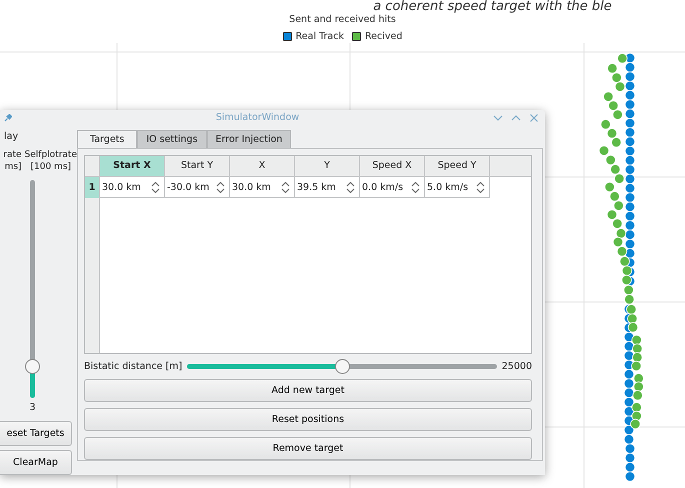 The width and height of the screenshot is (685, 488). Describe the element at coordinates (36, 433) in the screenshot. I see `push-button: eset Targets` at that location.